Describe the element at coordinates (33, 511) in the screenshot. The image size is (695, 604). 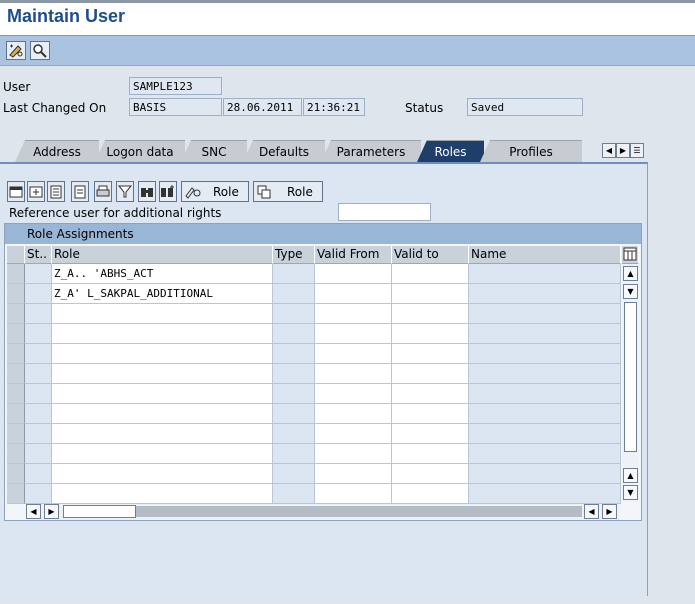
I see `scroll-left-icon: ◀` at that location.